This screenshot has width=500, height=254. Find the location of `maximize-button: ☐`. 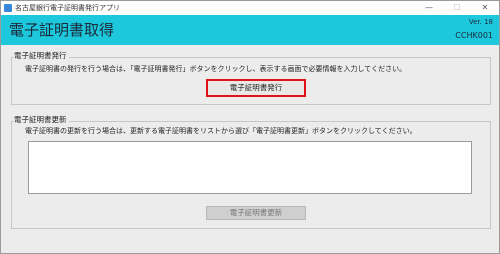

maximize-button: ☐ is located at coordinates (457, 8).